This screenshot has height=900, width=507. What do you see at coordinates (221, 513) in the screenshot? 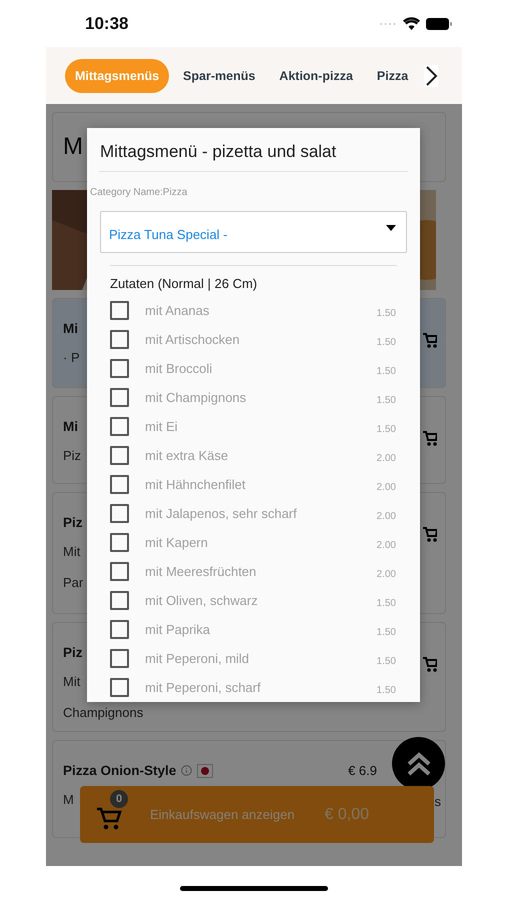
I see `option-label: mit Jalapenos, sehr scharf` at bounding box center [221, 513].